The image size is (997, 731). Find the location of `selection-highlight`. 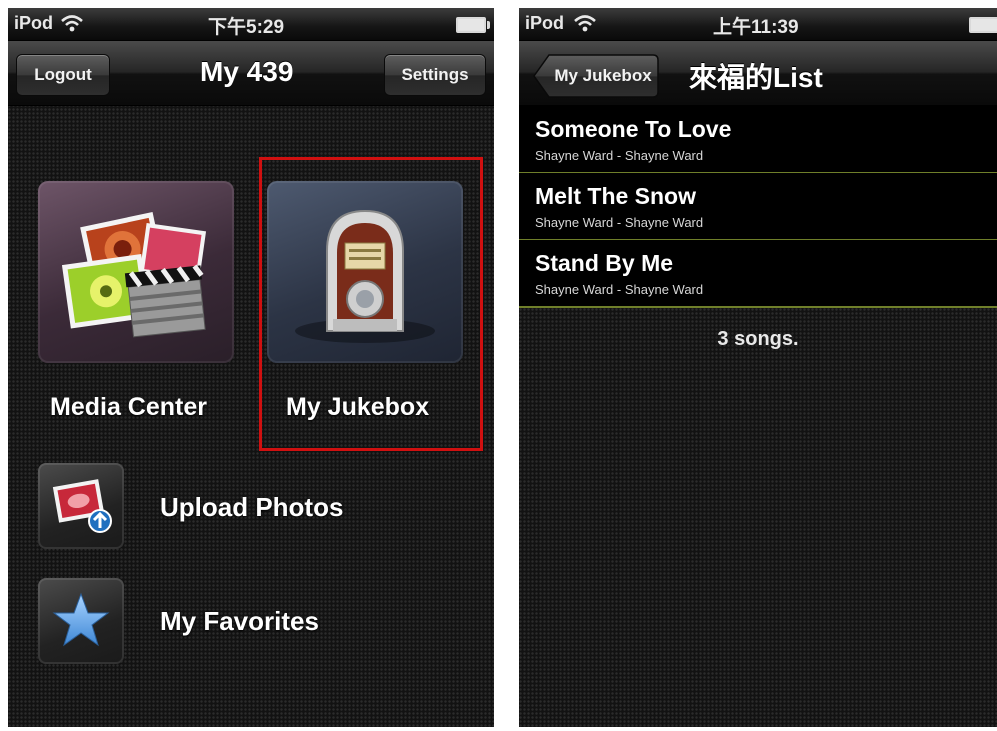

selection-highlight is located at coordinates (371, 304).